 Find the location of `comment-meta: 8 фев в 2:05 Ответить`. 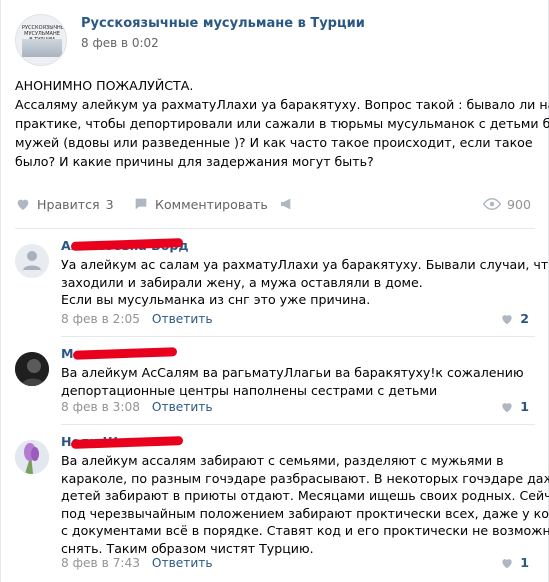

comment-meta: 8 фев в 2:05 Ответить is located at coordinates (137, 319).